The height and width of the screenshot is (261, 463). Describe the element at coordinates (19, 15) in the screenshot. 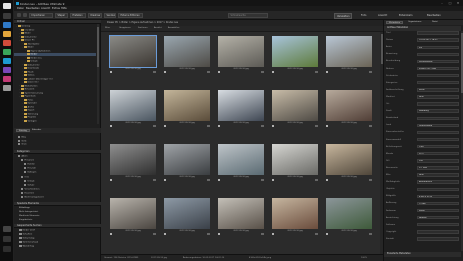

I see `home-icon` at that location.